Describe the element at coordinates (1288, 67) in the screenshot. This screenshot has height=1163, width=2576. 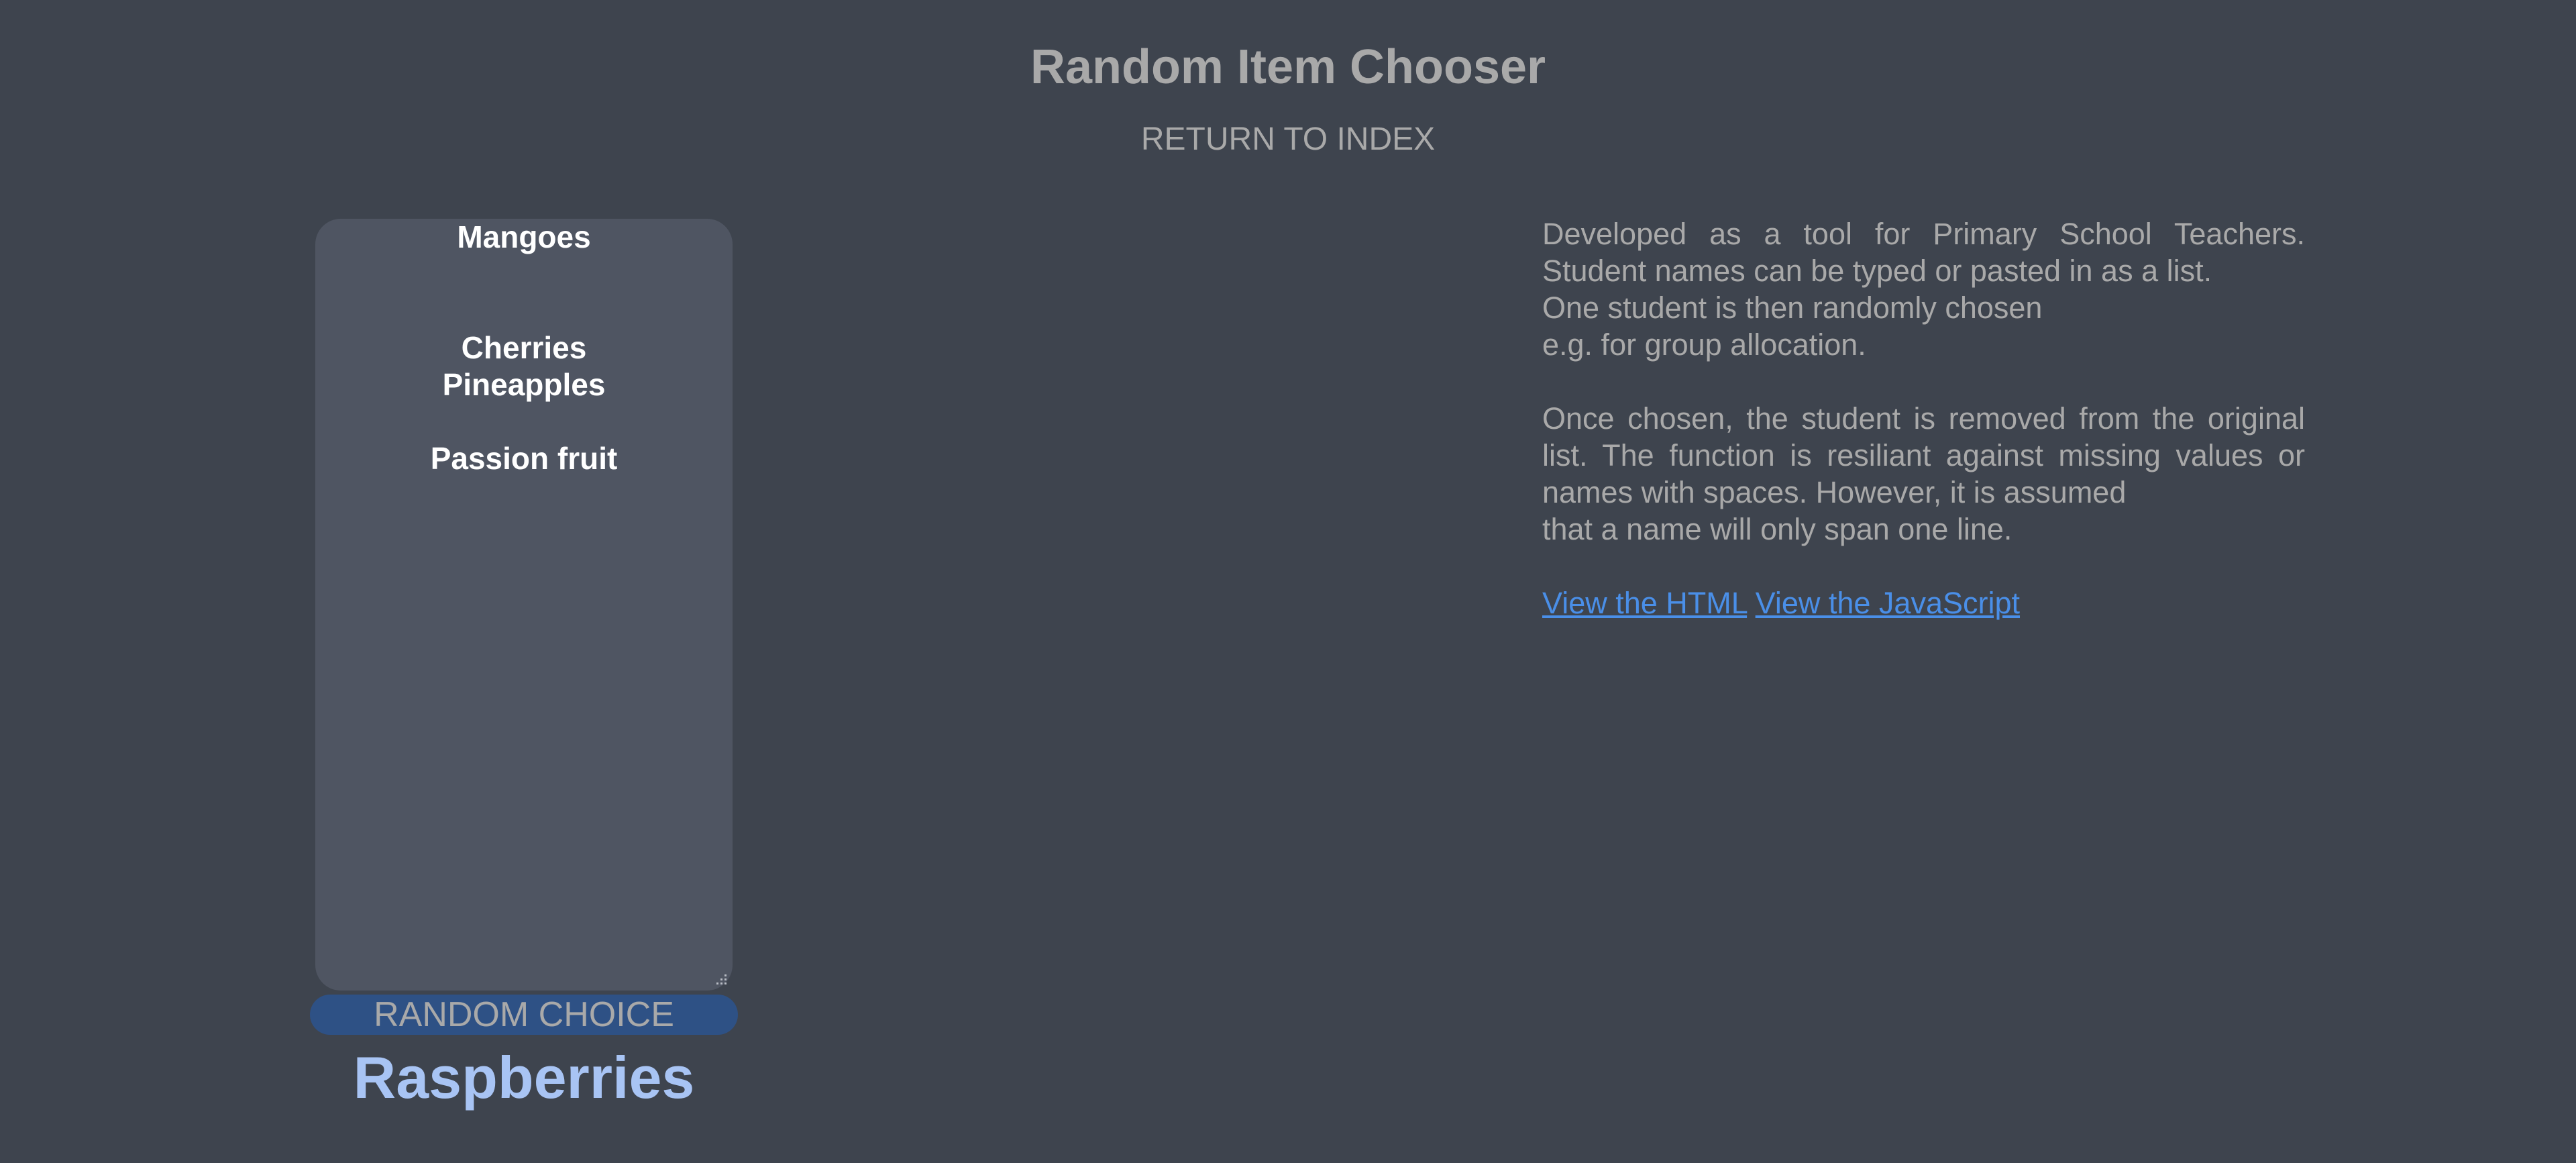
I see `page-title: Random Item Chooser` at that location.